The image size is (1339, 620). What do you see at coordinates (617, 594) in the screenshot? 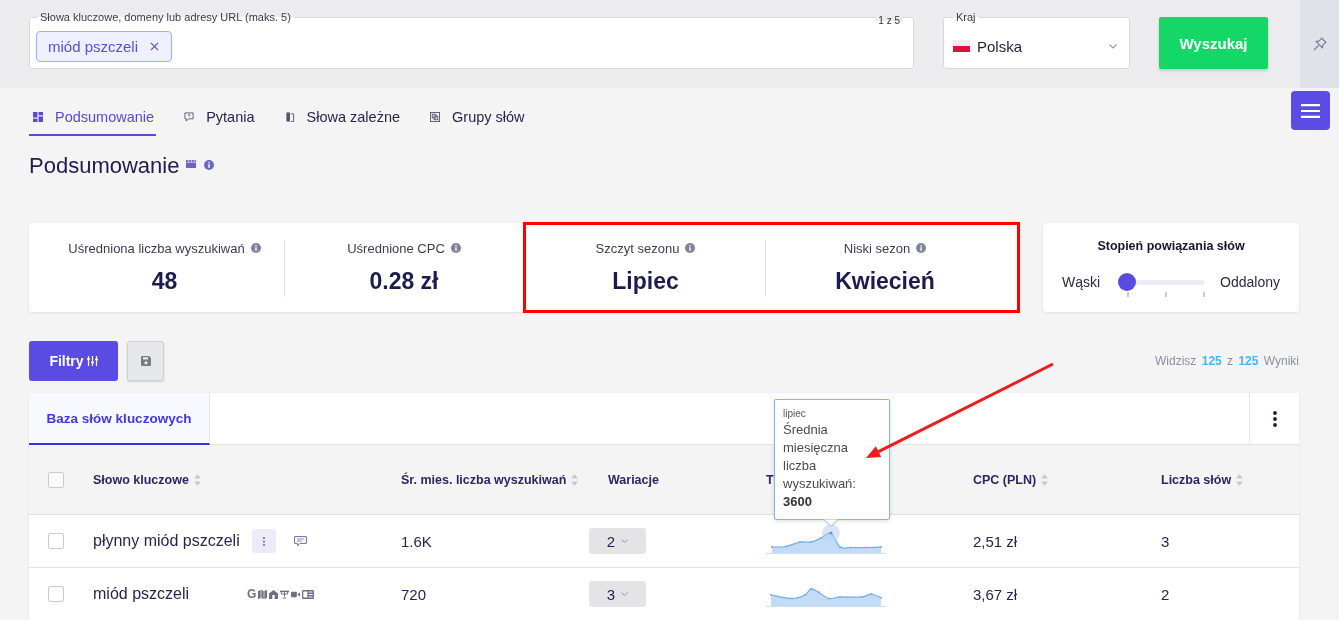
I see `variations-dropdown: 3` at bounding box center [617, 594].